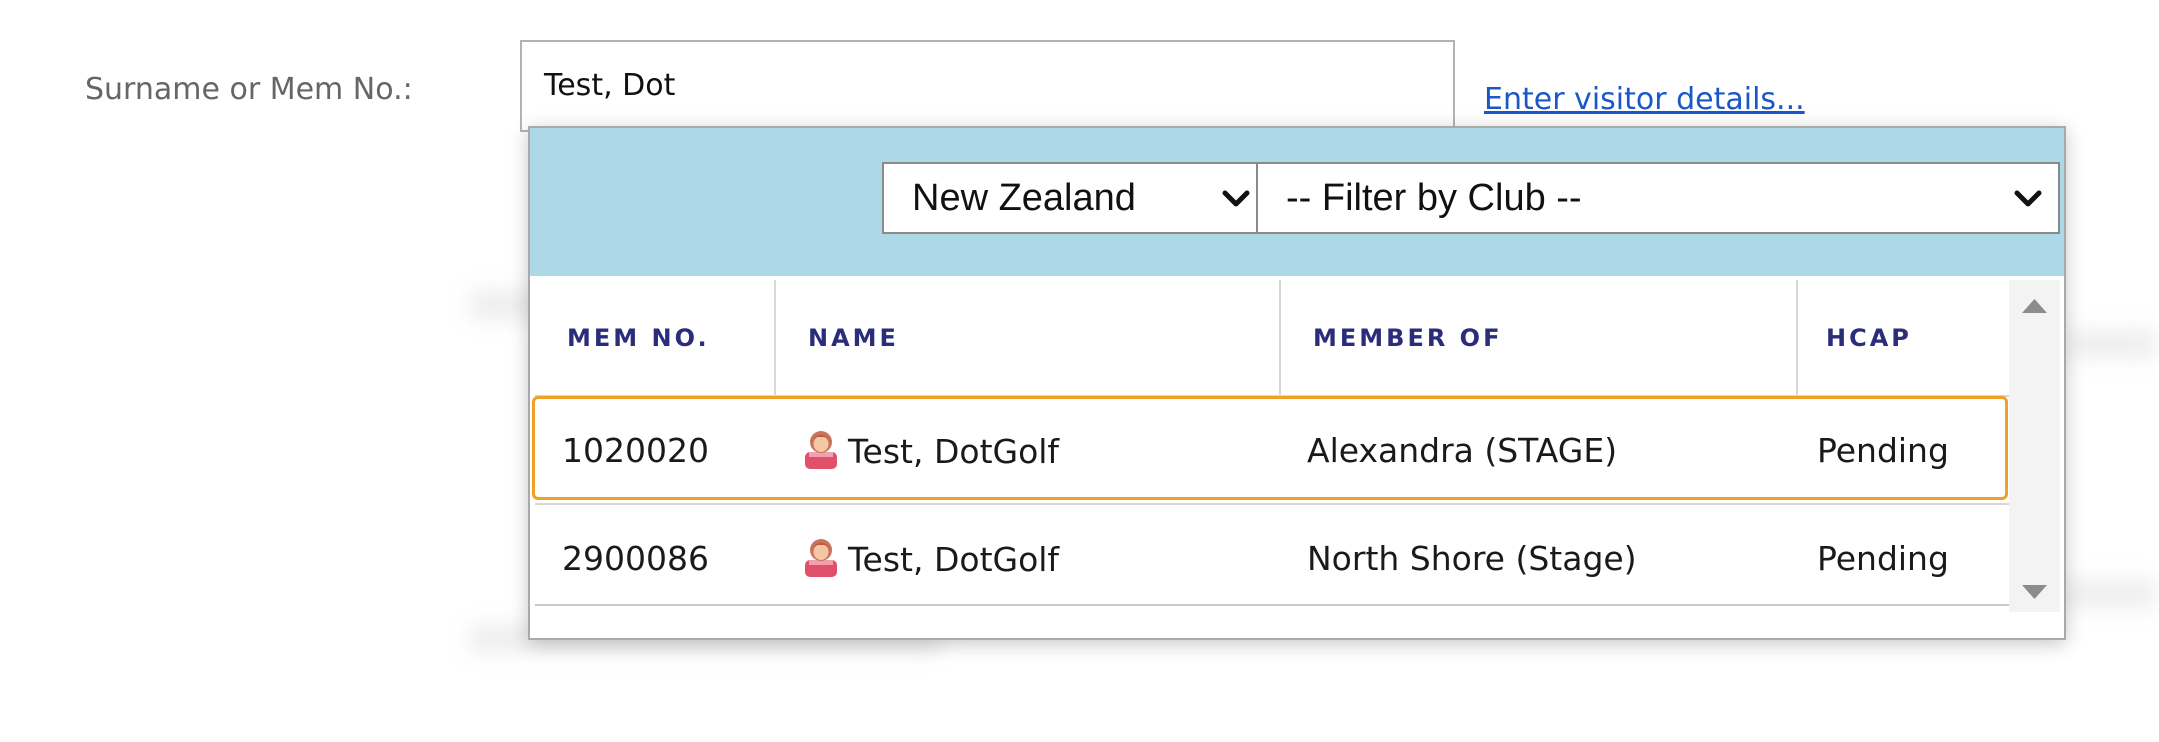 The image size is (2159, 742). I want to click on club-filter-select: -- Filter by Club --, so click(1658, 198).